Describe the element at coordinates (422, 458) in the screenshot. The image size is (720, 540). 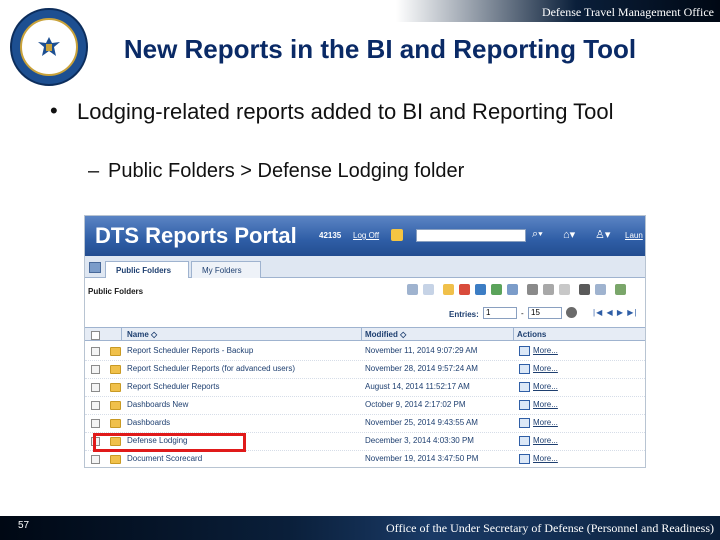
I see `modified-date: November 19, 2014 3:47:50 PM` at that location.